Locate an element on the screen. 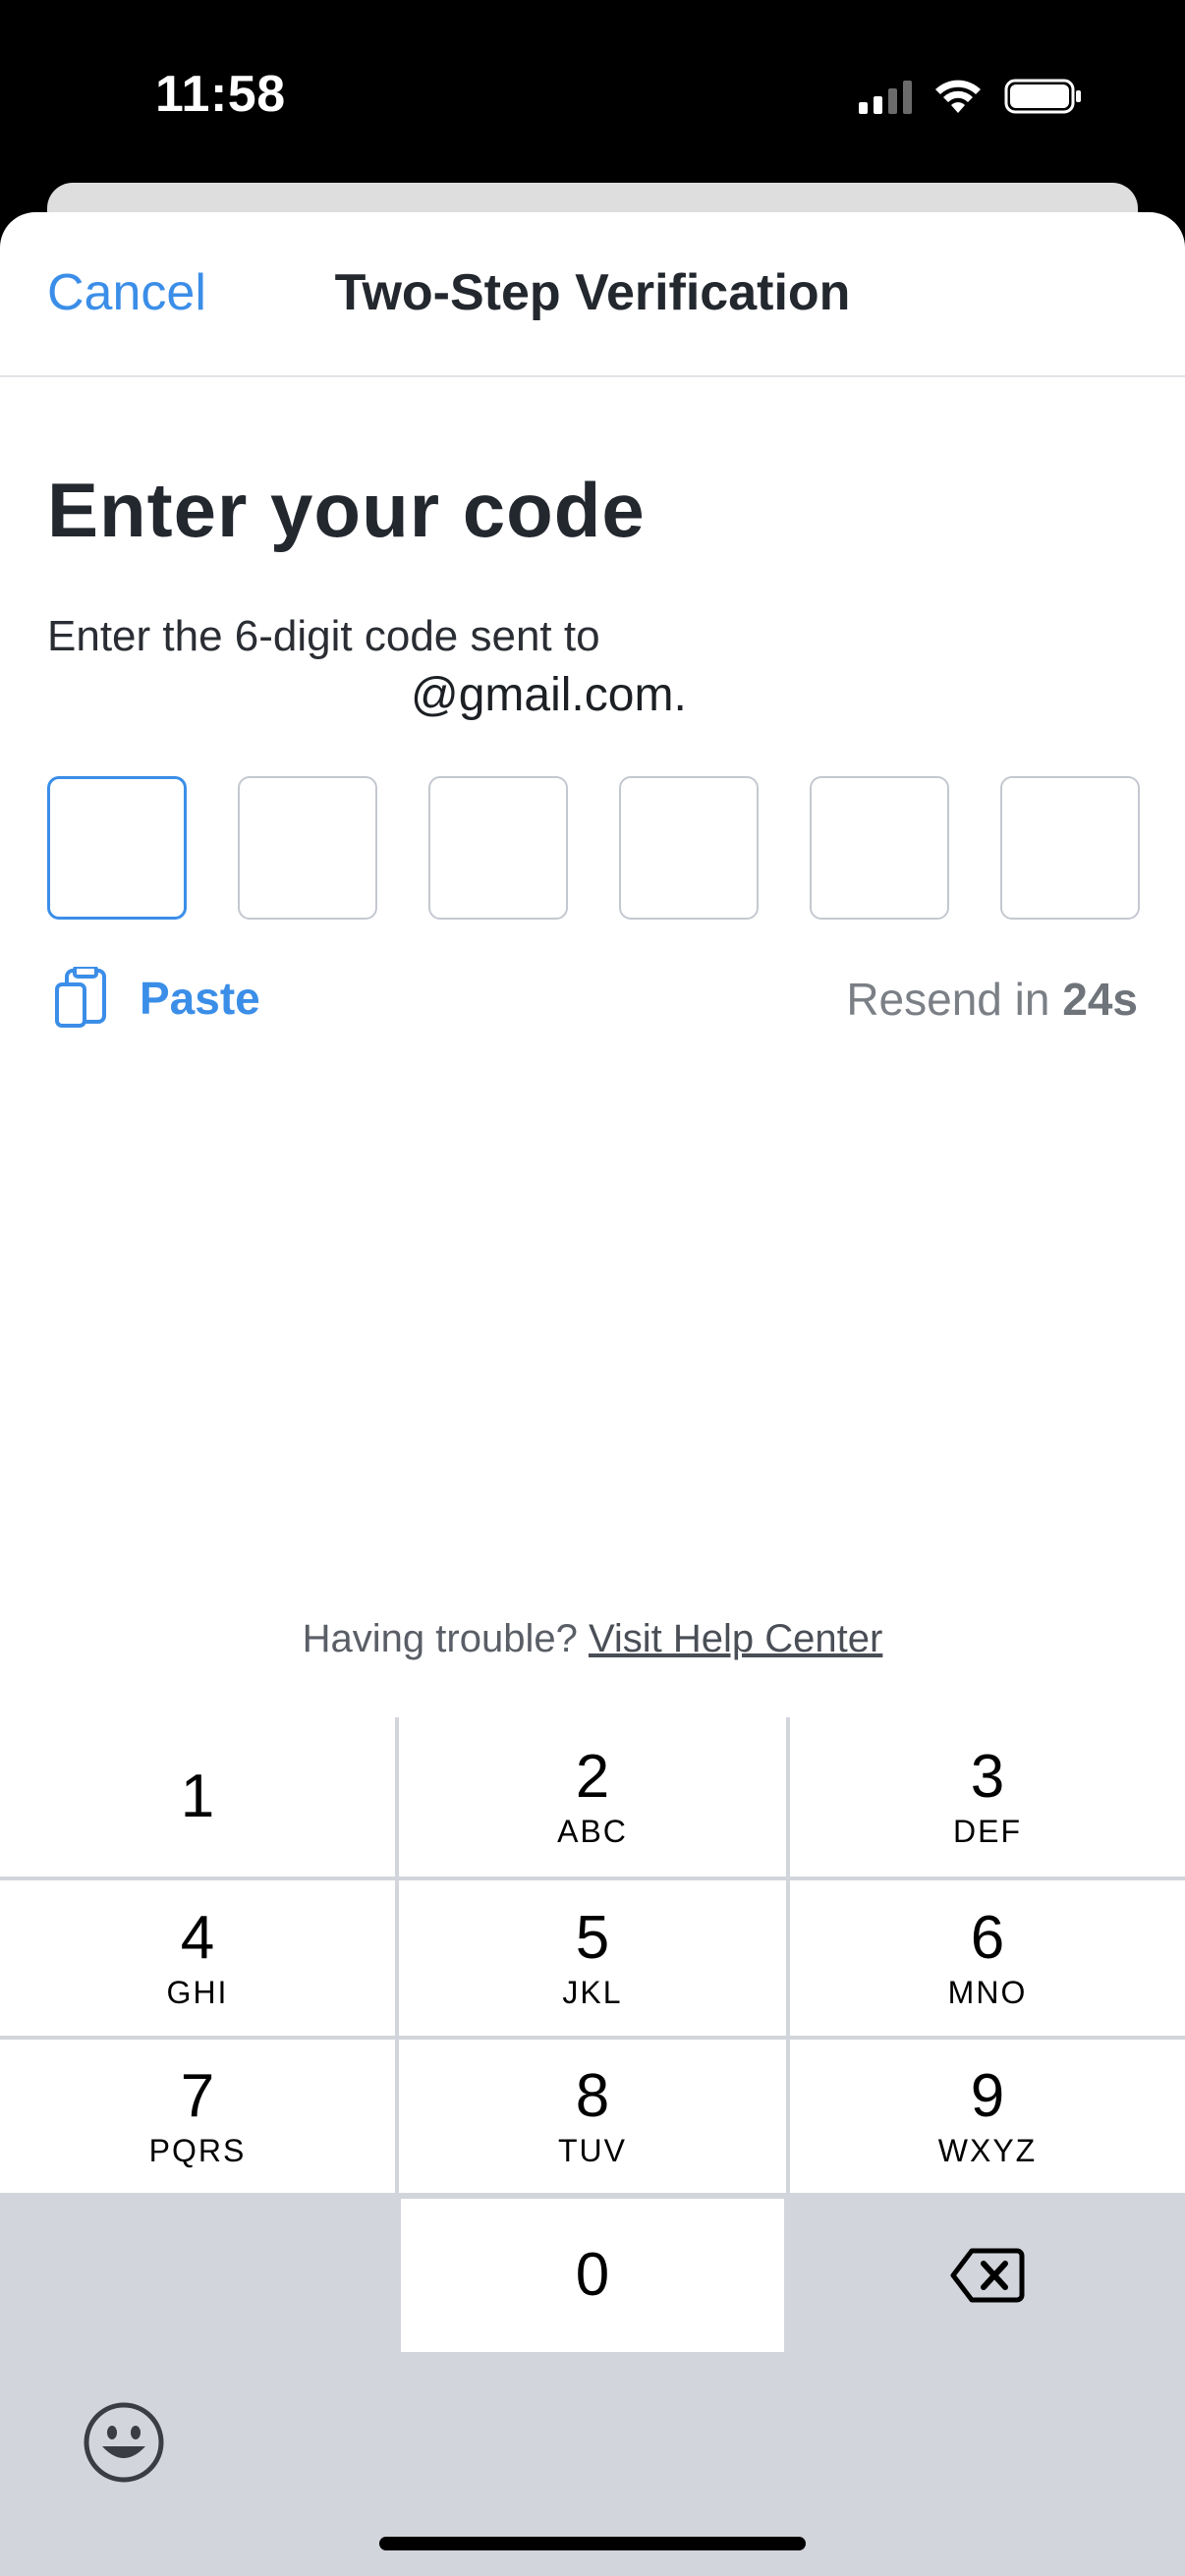 The width and height of the screenshot is (1185, 2576). email-text: @gmail.com. is located at coordinates (549, 695).